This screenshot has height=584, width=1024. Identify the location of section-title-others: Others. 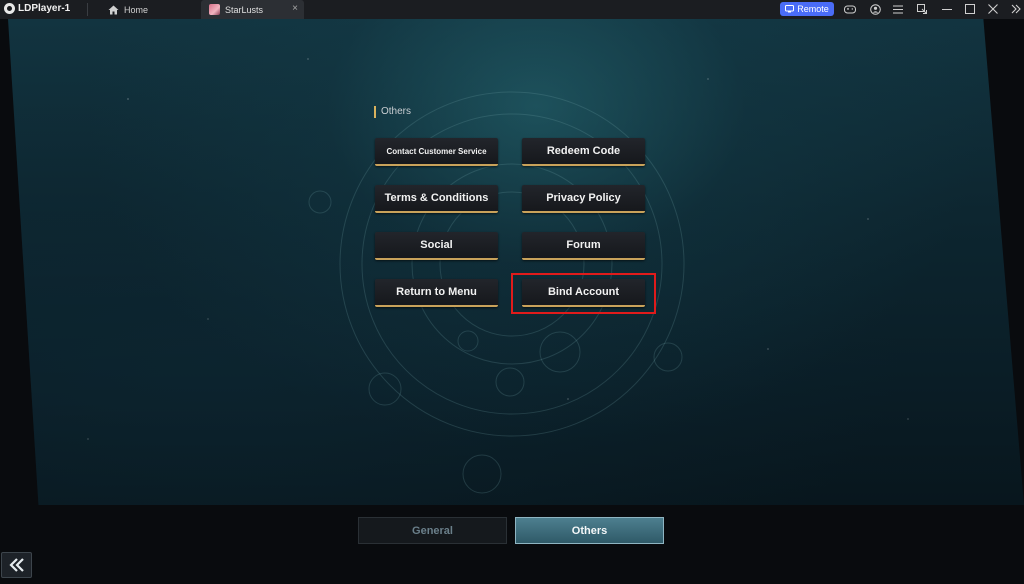
(392, 112).